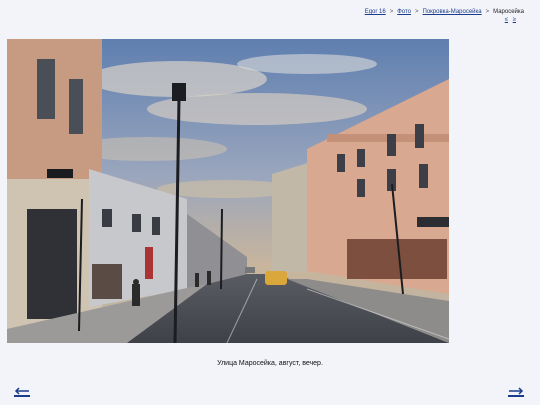 The height and width of the screenshot is (405, 540). What do you see at coordinates (270, 363) in the screenshot?
I see `photo-caption: Улица Маросейка, август, вечер.` at bounding box center [270, 363].